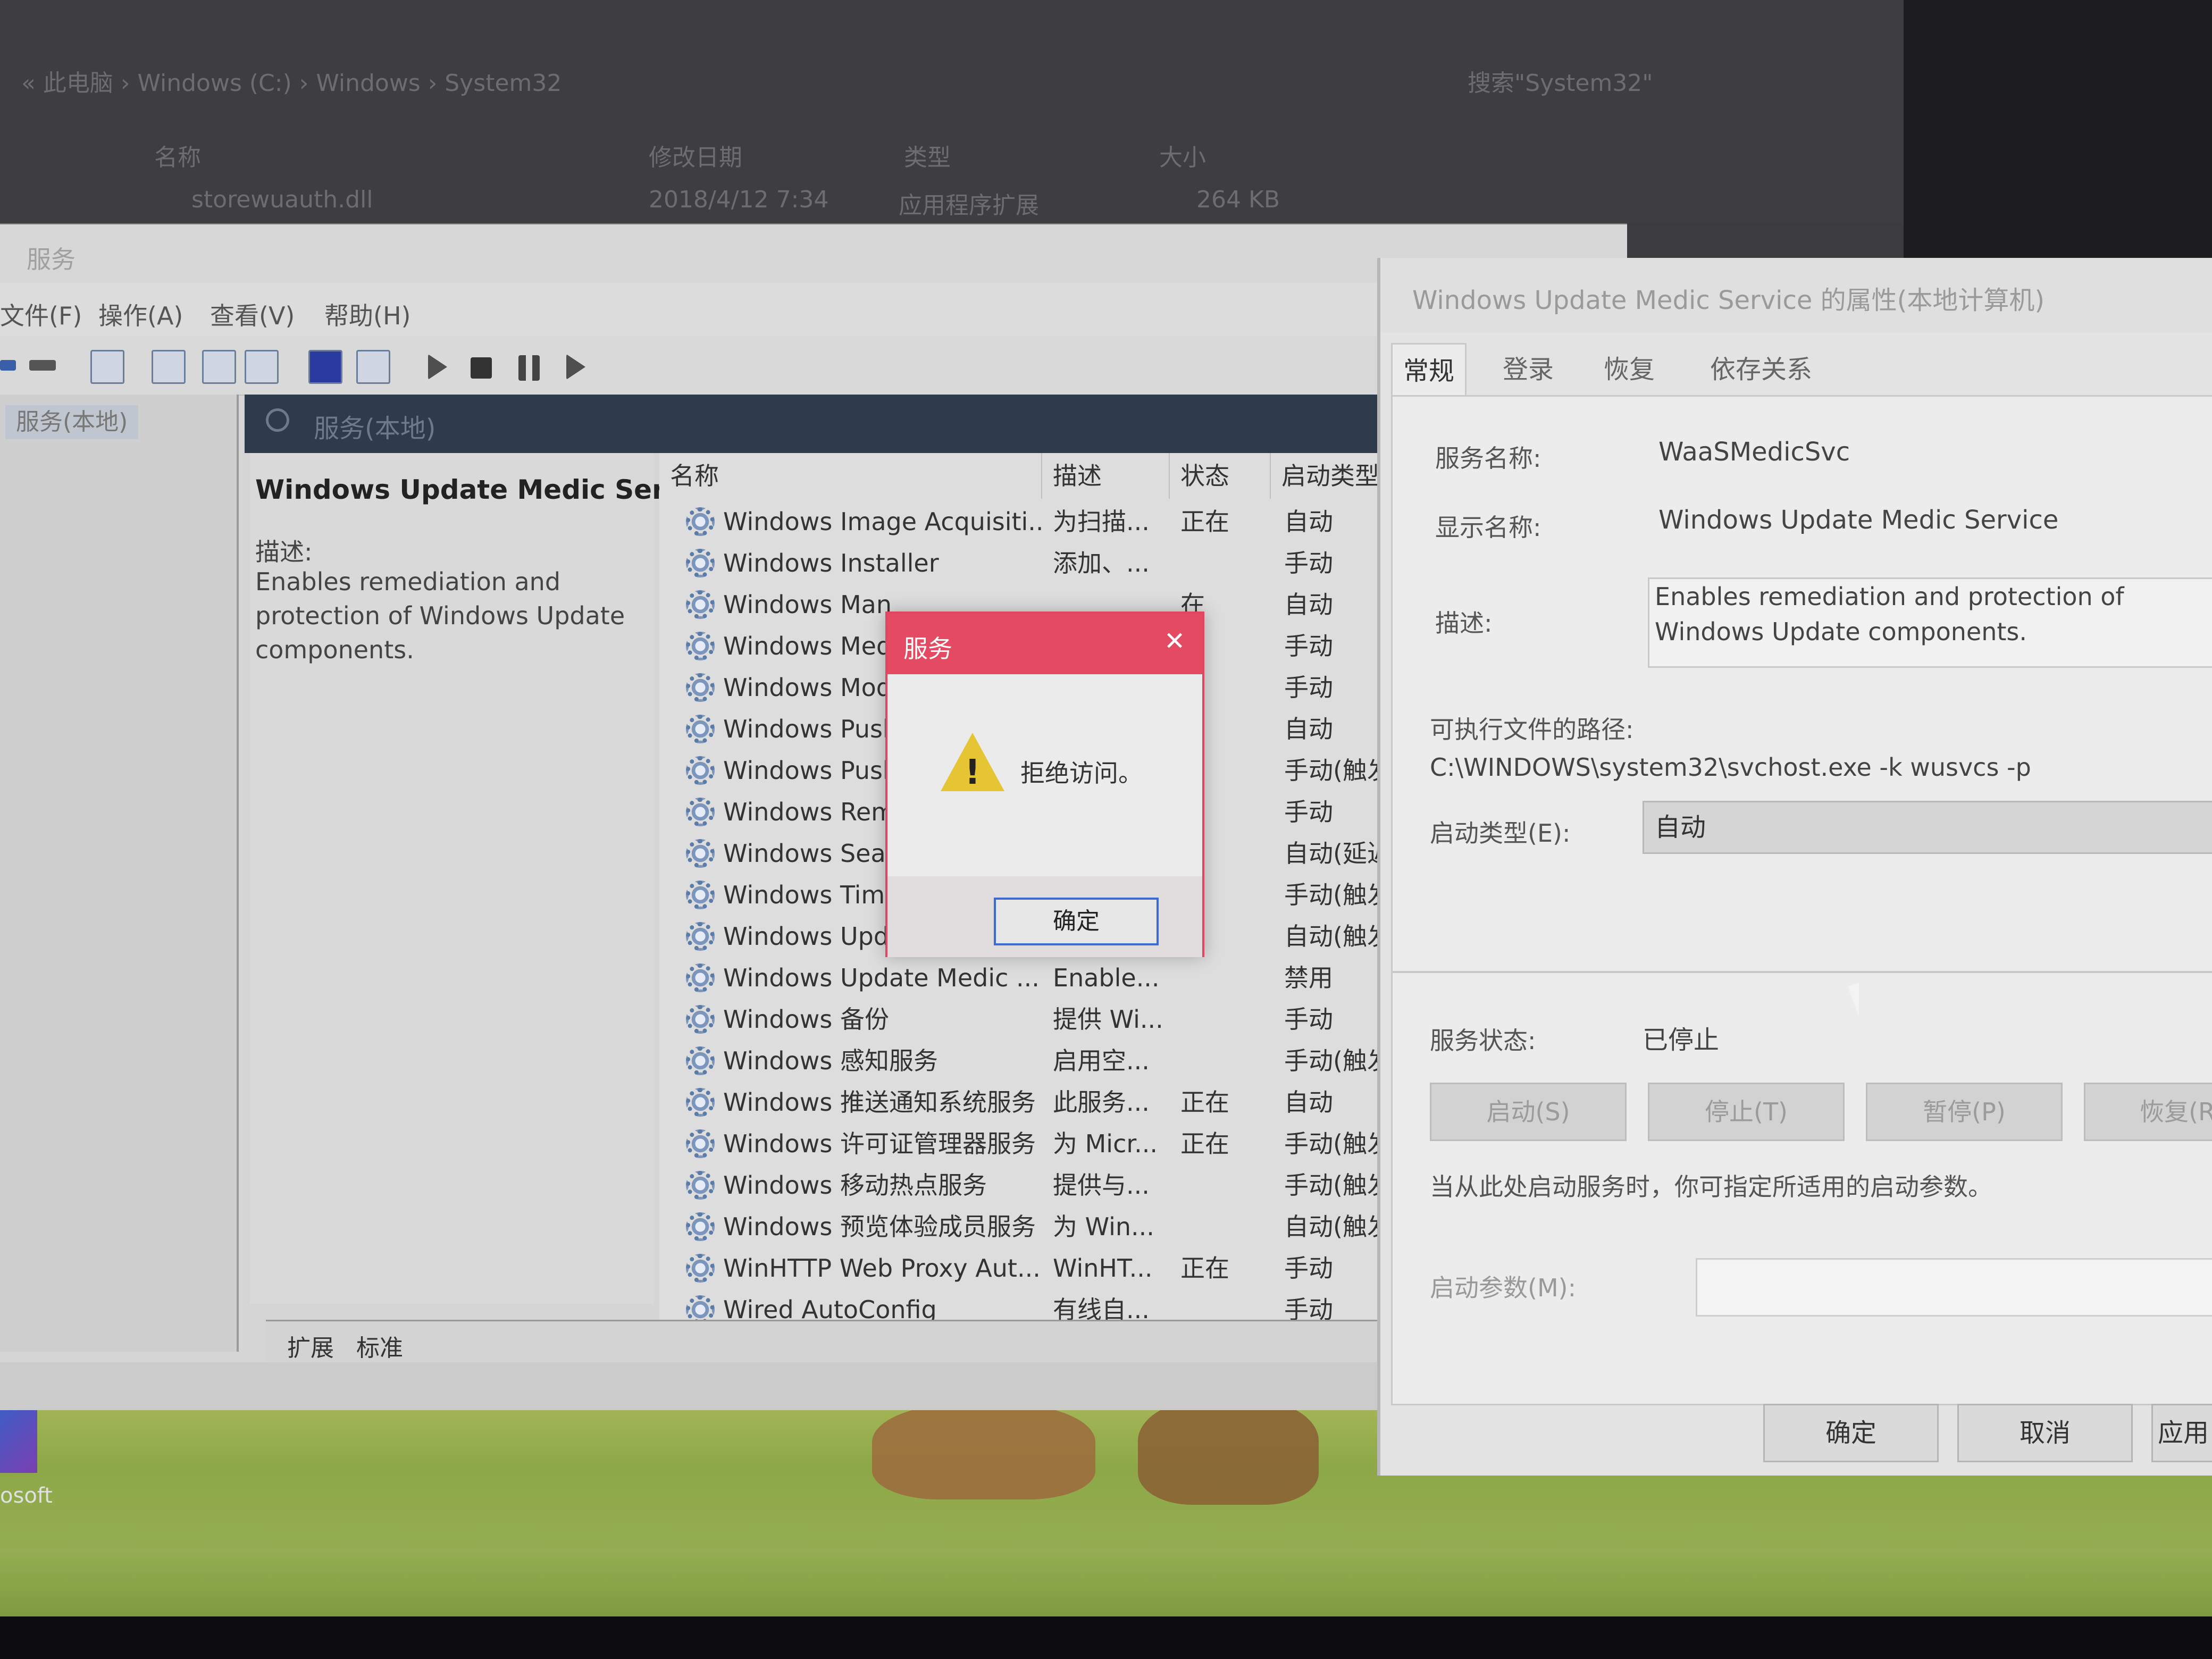 This screenshot has width=2212, height=1659. Describe the element at coordinates (1681, 1040) in the screenshot. I see `service-status-value: 已停止` at that location.